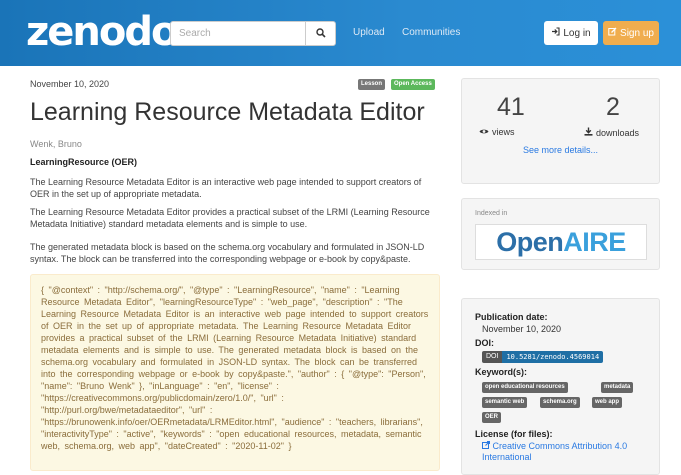  What do you see at coordinates (505, 402) in the screenshot?
I see `keyword-tag: semantic web` at bounding box center [505, 402].